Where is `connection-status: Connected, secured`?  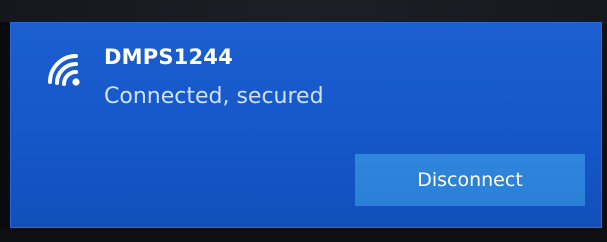 connection-status: Connected, secured is located at coordinates (214, 96).